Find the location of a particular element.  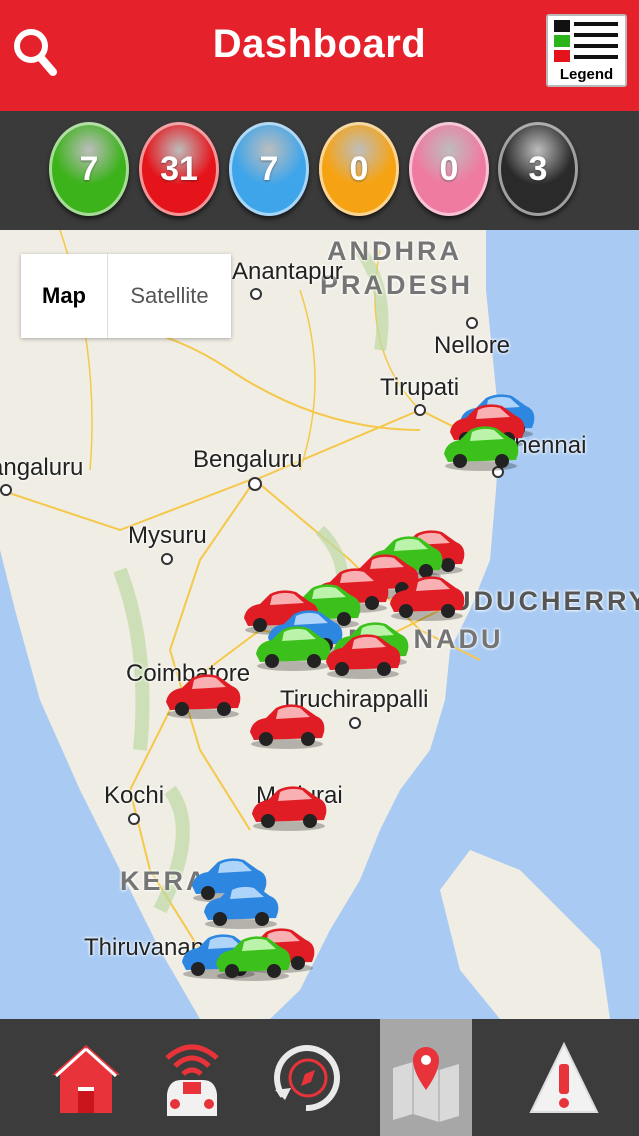

status-summary-bar: 7 31 7 0 0 3 is located at coordinates (319, 170).